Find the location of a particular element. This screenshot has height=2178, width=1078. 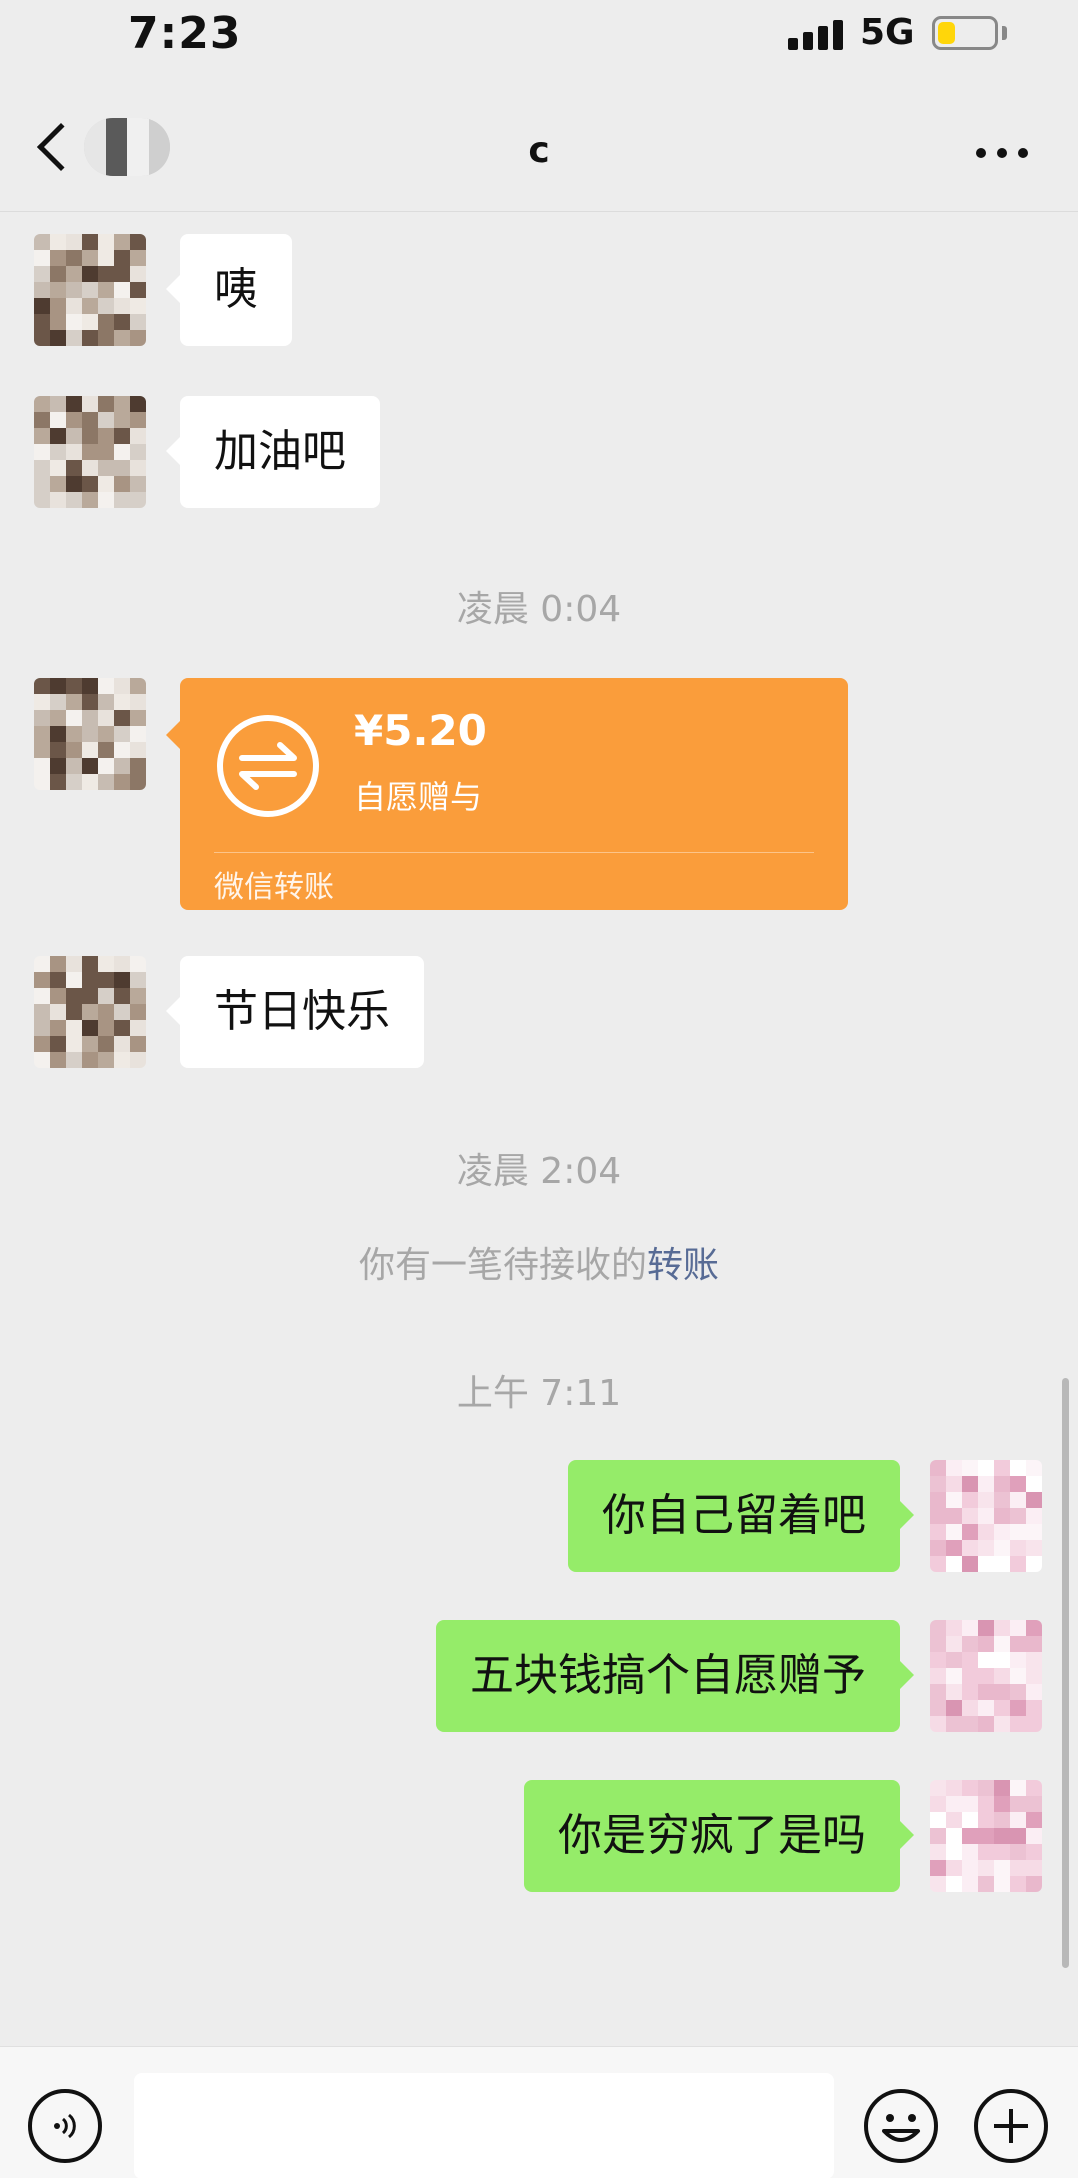

network-label: 5G is located at coordinates (887, 32).